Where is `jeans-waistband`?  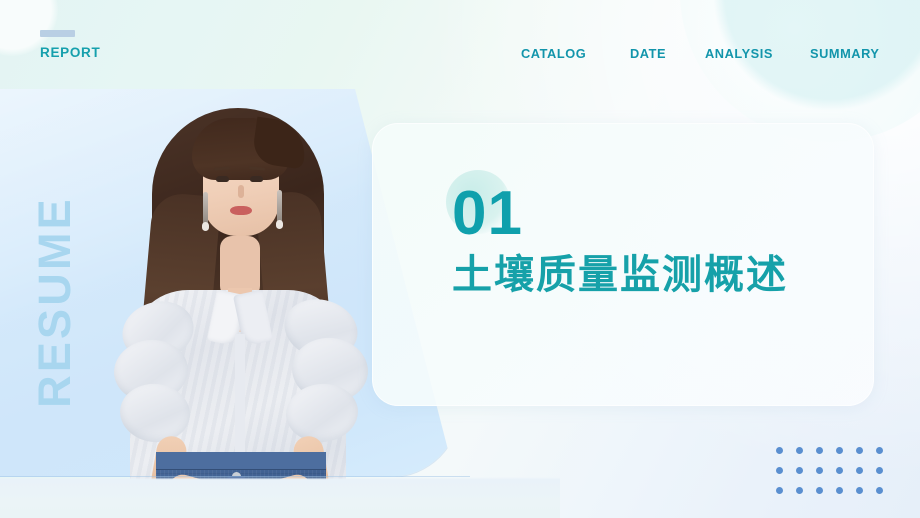
jeans-waistband is located at coordinates (241, 461).